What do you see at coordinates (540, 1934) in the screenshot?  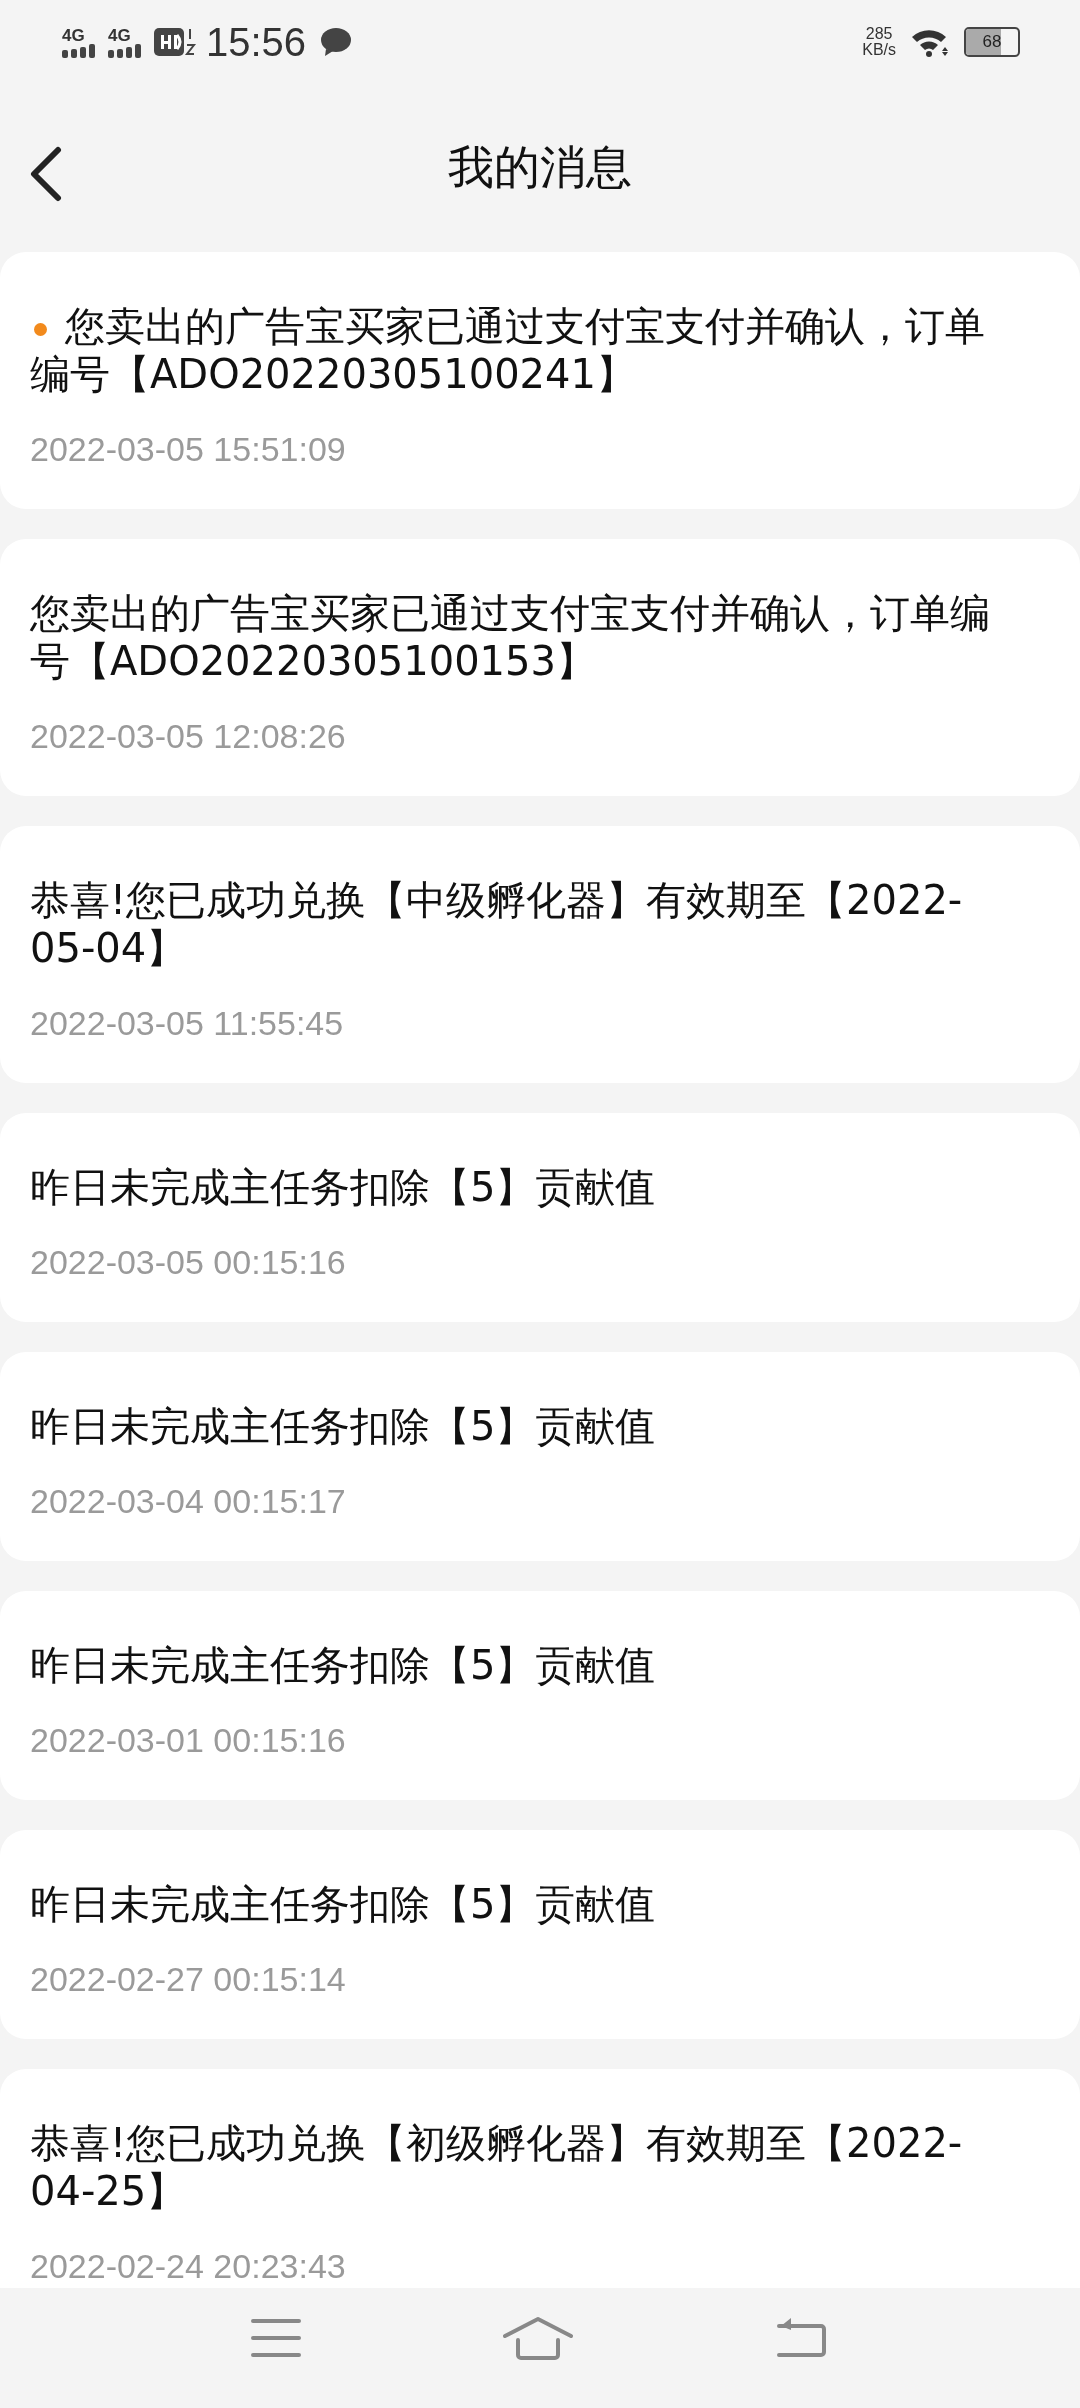 I see `message-card: 昨日未完成主任务扣除【5】贡献值 2022-02-27 00:15:14` at bounding box center [540, 1934].